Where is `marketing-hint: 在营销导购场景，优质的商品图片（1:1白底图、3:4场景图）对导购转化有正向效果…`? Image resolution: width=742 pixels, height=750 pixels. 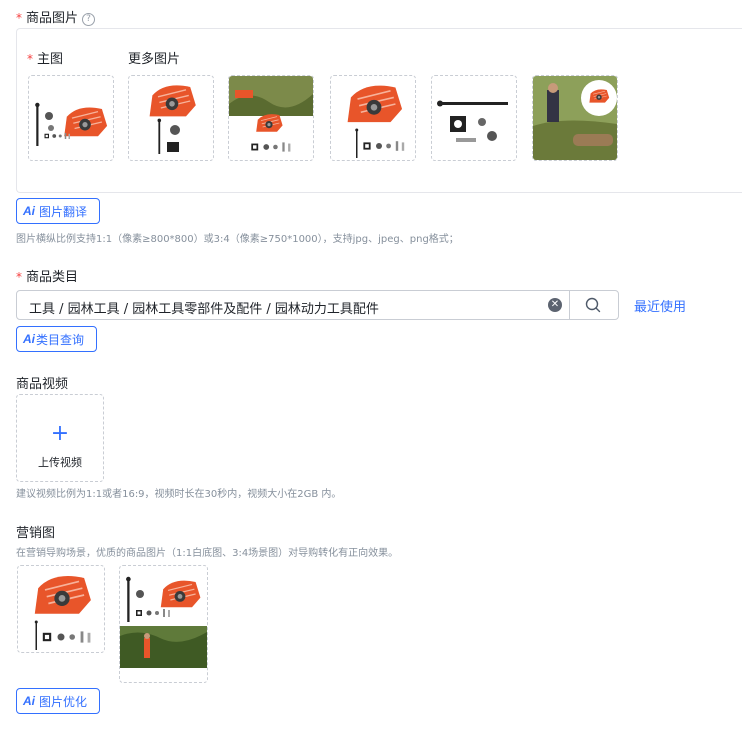 marketing-hint: 在营销导购场景，优质的商品图片（1:1白底图、3:4场景图）对导购转化有正向效果… is located at coordinates (207, 553).